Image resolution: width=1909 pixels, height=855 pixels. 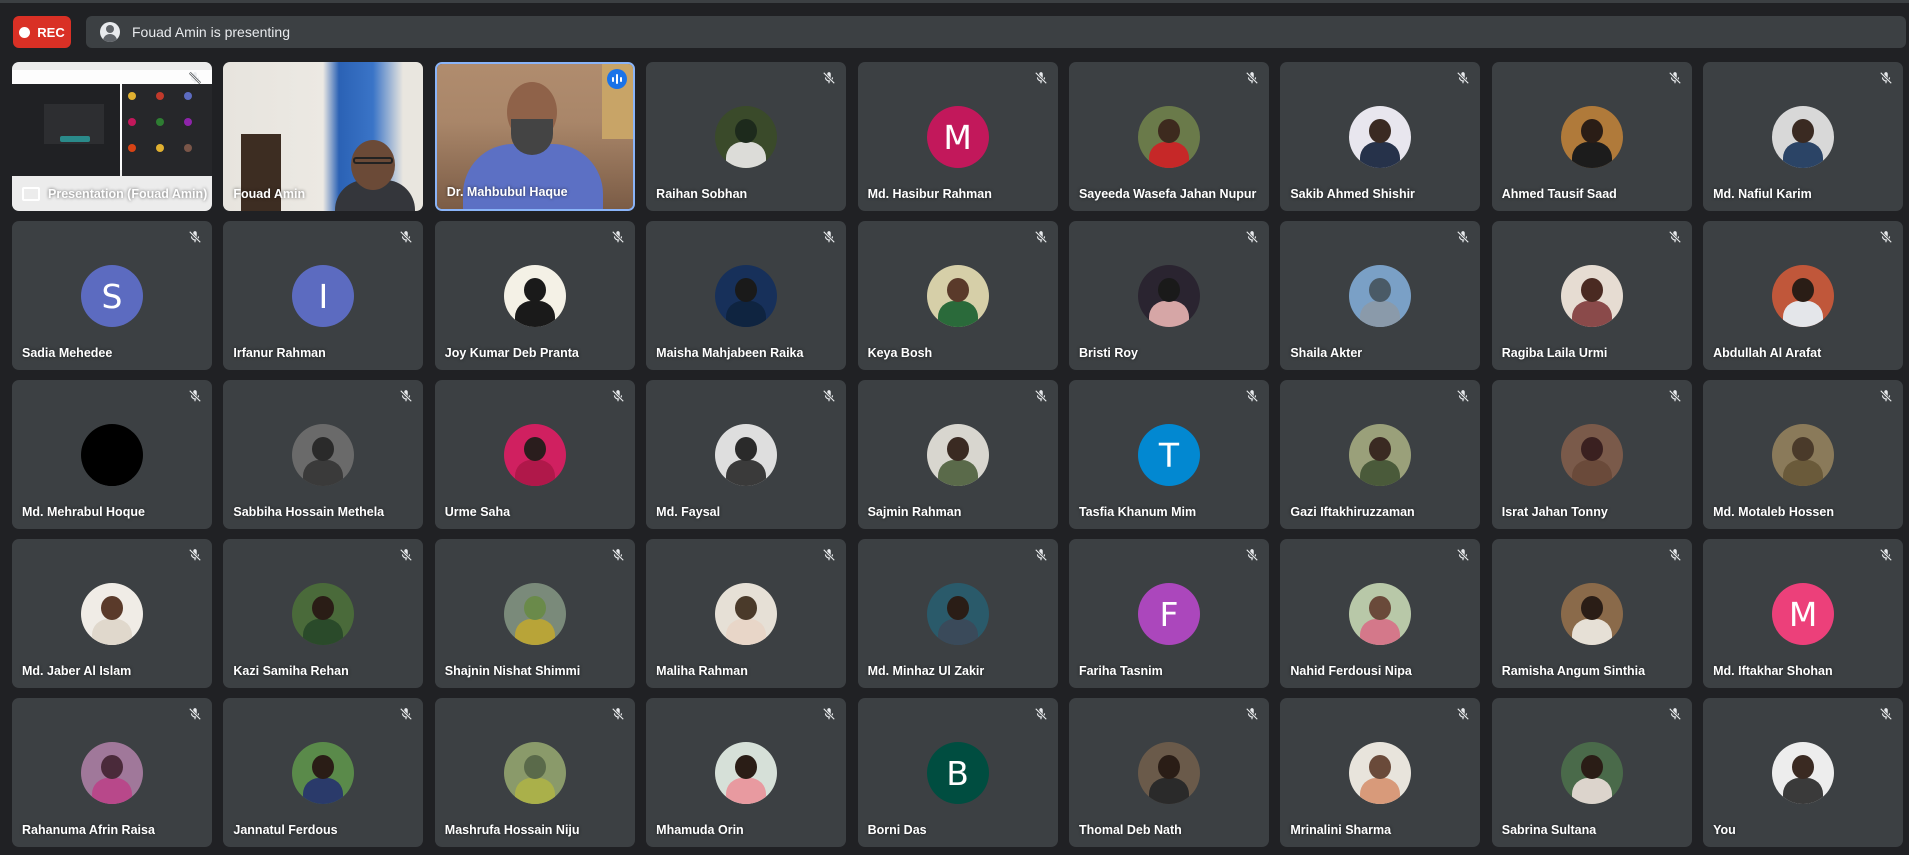 I want to click on participant-tile-ahmed-tausif-saad: Ahmed Tausif Saad, so click(x=1591, y=136).